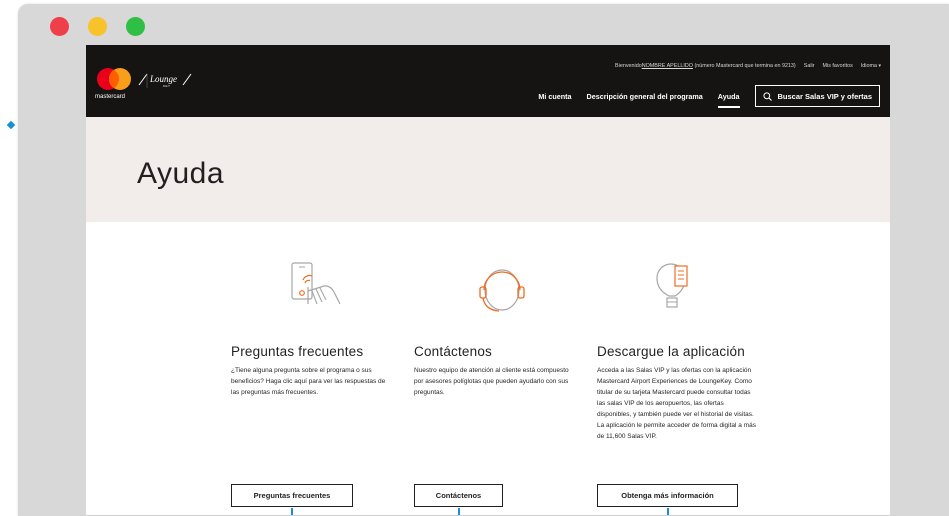  I want to click on user-name-link: NOMBRE APELLIDO, so click(667, 66).